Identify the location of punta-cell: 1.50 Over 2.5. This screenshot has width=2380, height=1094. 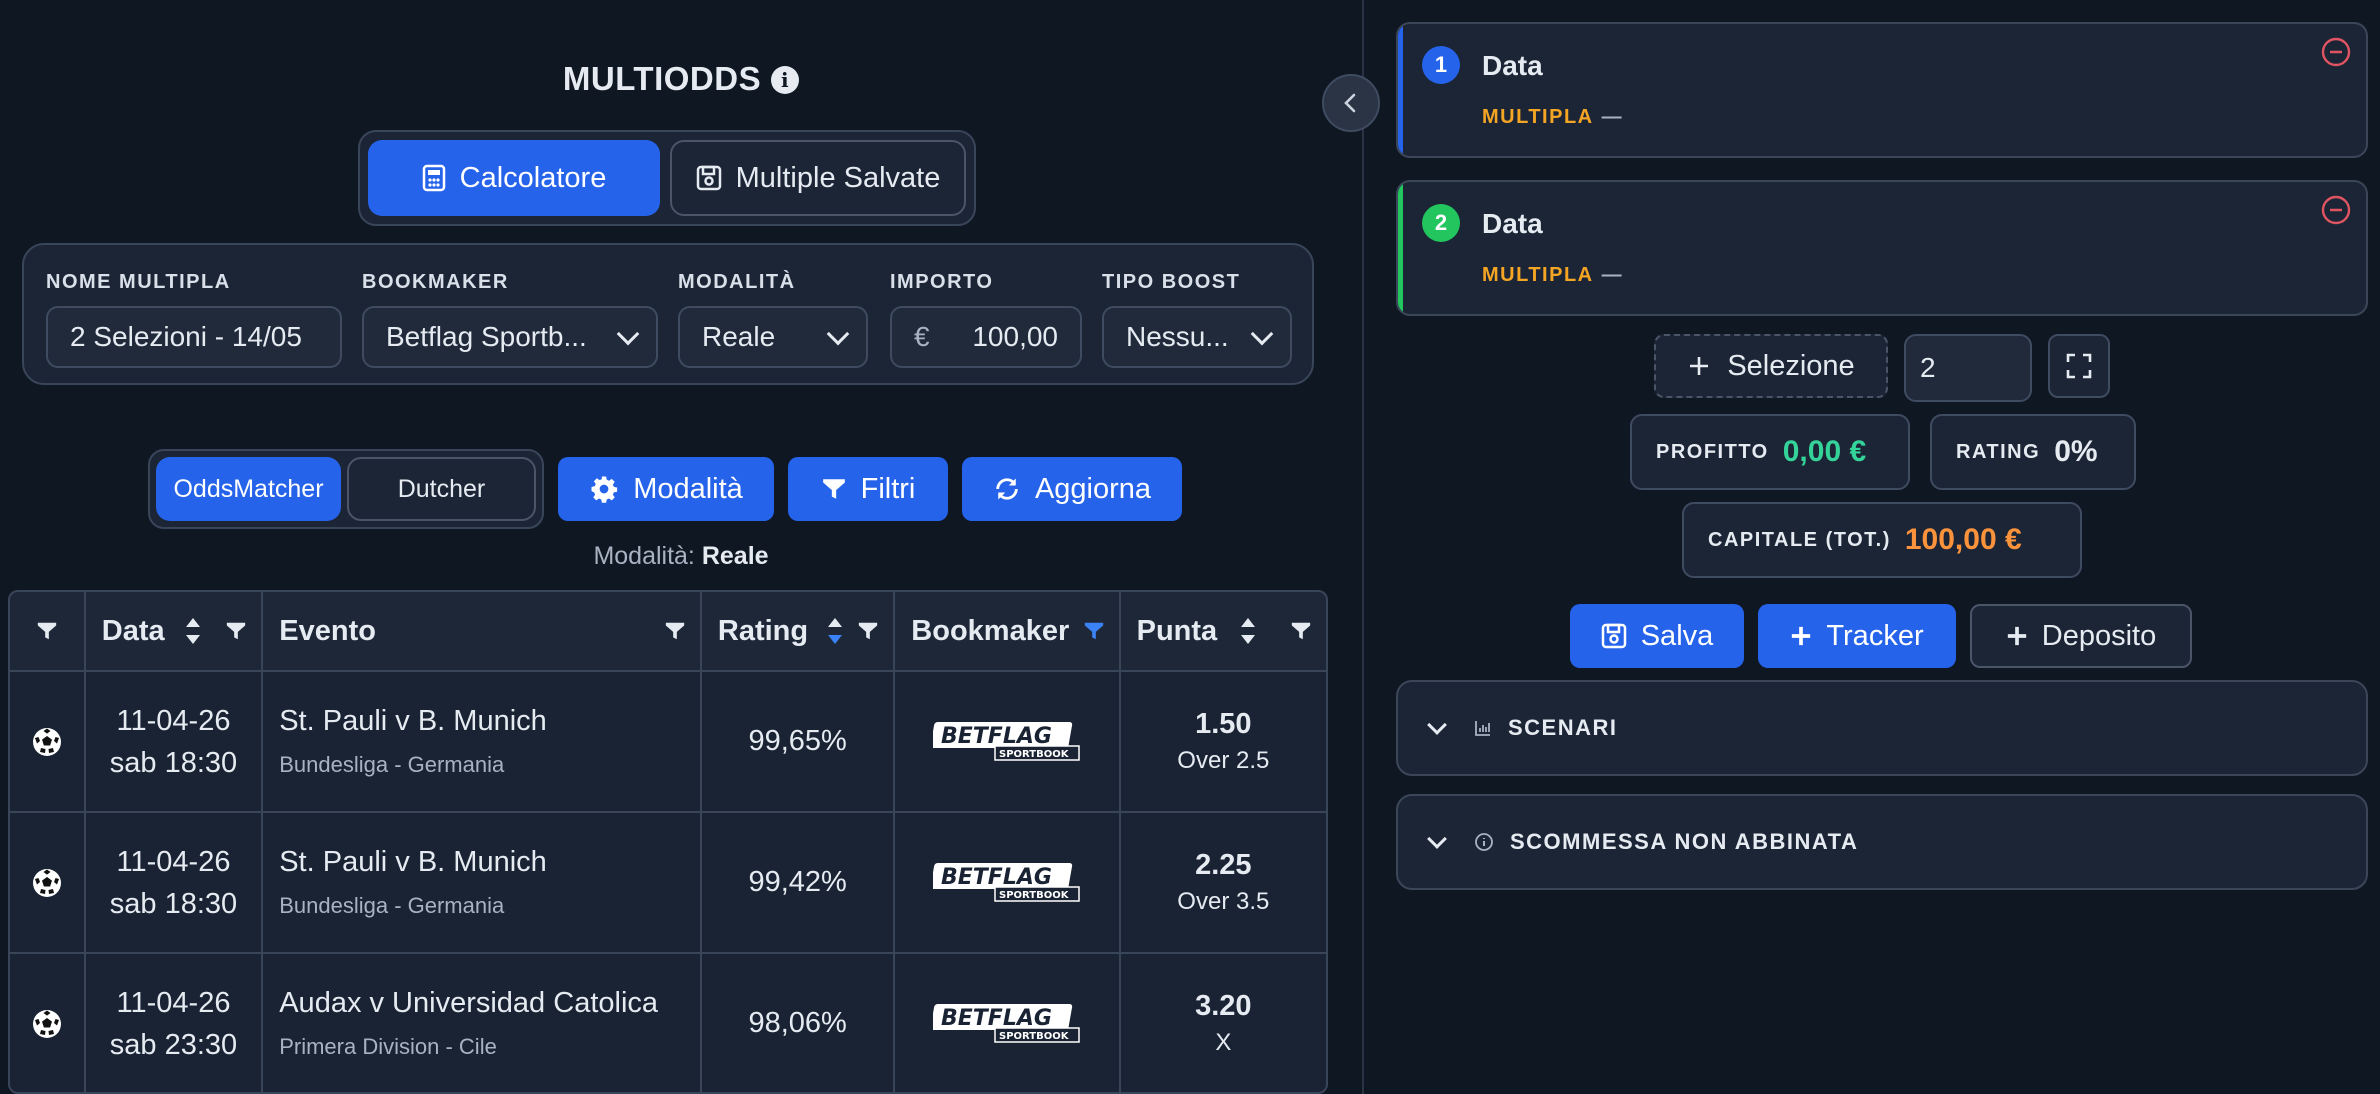
(1223, 741).